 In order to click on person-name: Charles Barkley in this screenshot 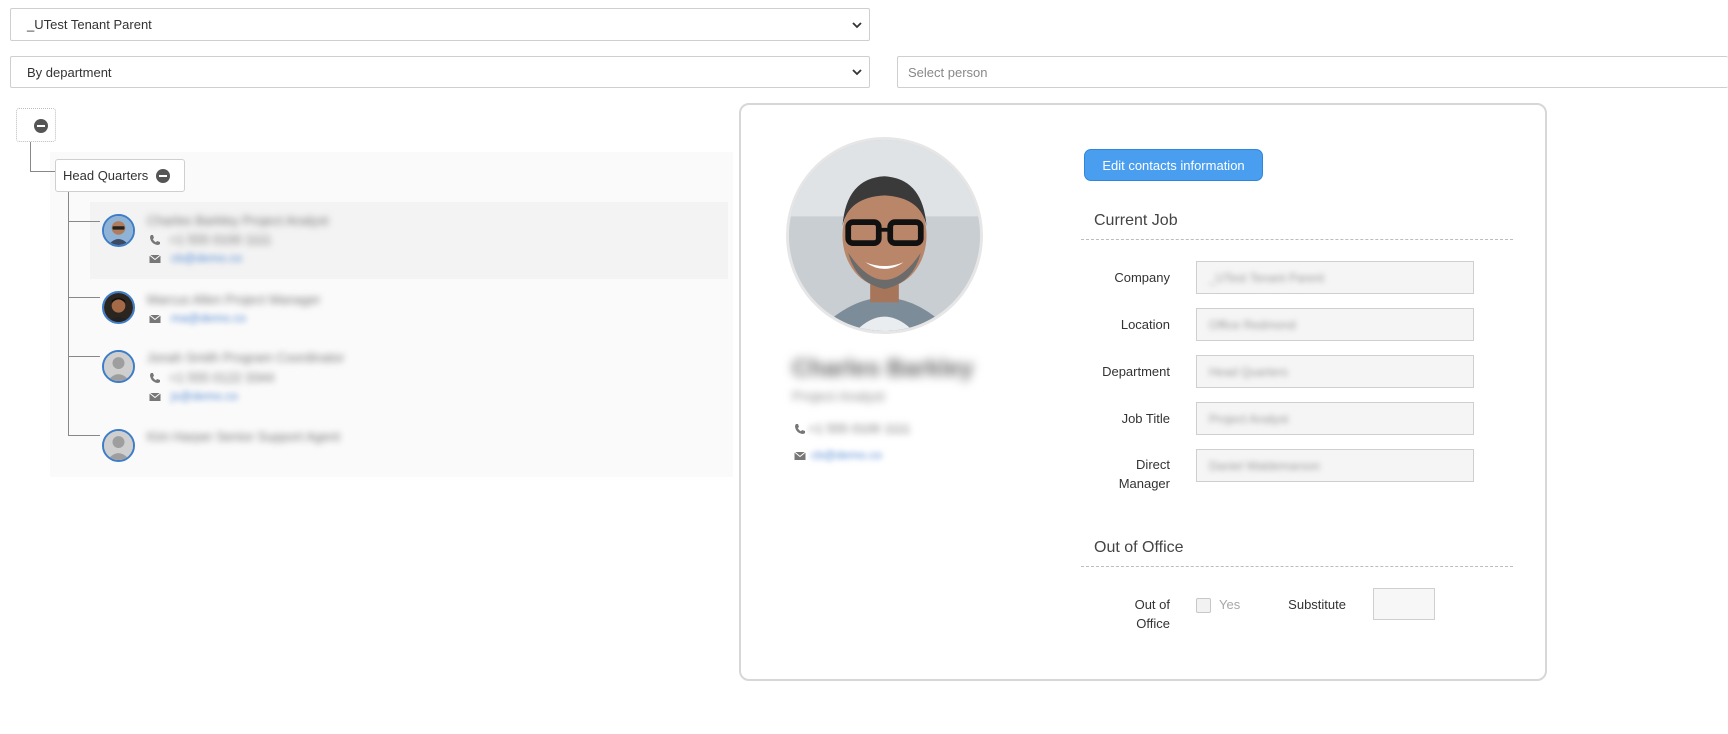, I will do `click(883, 368)`.